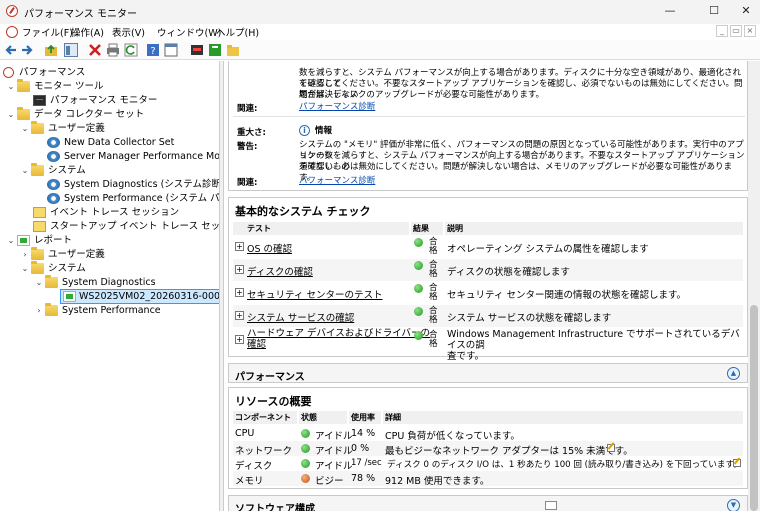 The width and height of the screenshot is (760, 511). What do you see at coordinates (270, 377) in the screenshot?
I see `section-title: パフォーマンス` at bounding box center [270, 377].